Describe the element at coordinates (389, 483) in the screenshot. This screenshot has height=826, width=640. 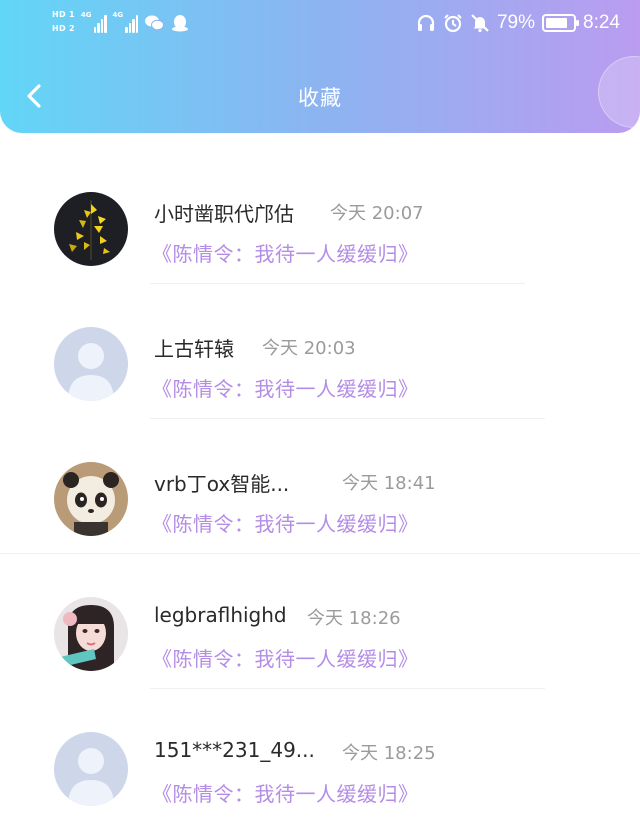
I see `timestamp: 今天 18:41` at that location.